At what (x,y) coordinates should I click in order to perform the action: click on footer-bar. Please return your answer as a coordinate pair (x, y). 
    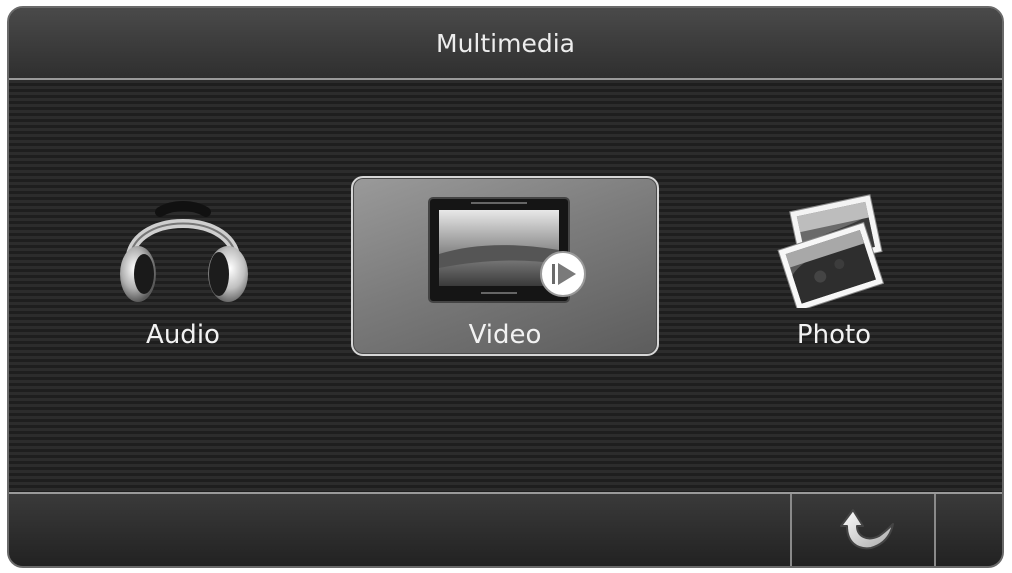
    Looking at the image, I should click on (505, 529).